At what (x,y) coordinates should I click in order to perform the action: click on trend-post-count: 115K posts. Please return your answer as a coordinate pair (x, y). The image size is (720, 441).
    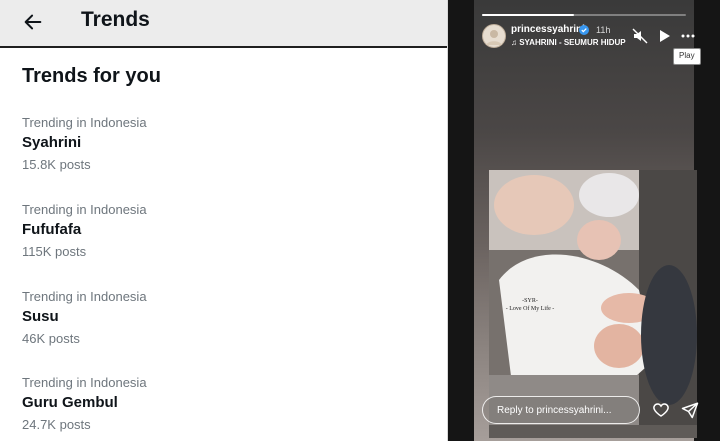
    Looking at the image, I should click on (54, 251).